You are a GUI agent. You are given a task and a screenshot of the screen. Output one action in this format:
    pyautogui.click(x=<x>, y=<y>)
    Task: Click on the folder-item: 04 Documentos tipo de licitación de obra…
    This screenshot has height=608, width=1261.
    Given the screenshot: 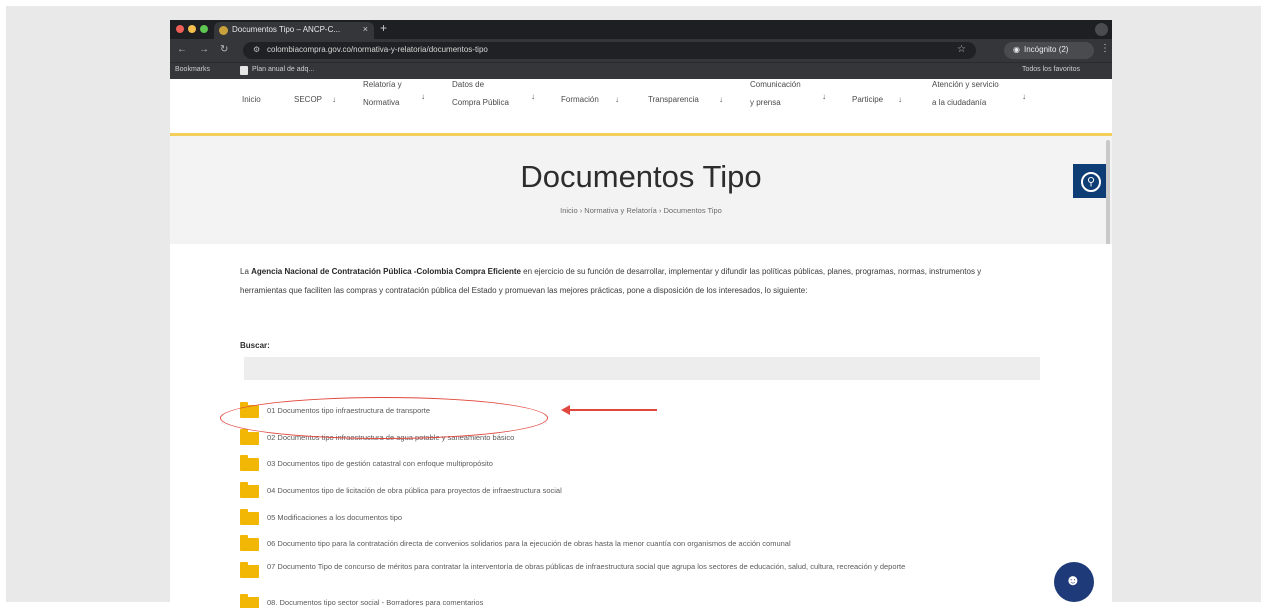 What is the action you would take?
    pyautogui.click(x=640, y=491)
    